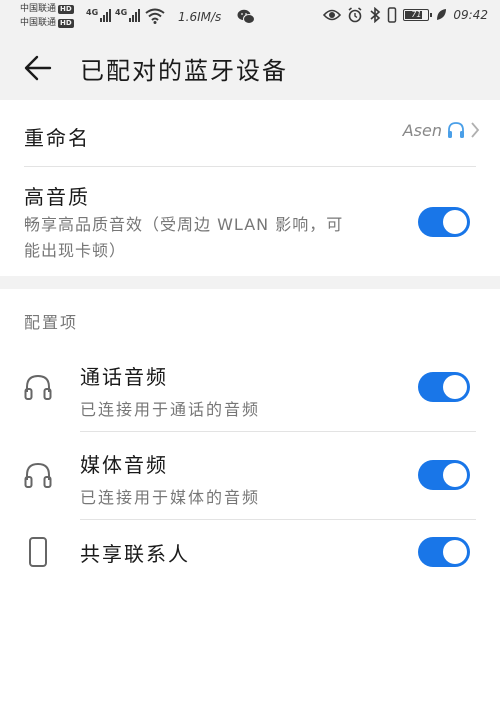 The height and width of the screenshot is (711, 500). I want to click on share-contacts-toggle, so click(444, 552).